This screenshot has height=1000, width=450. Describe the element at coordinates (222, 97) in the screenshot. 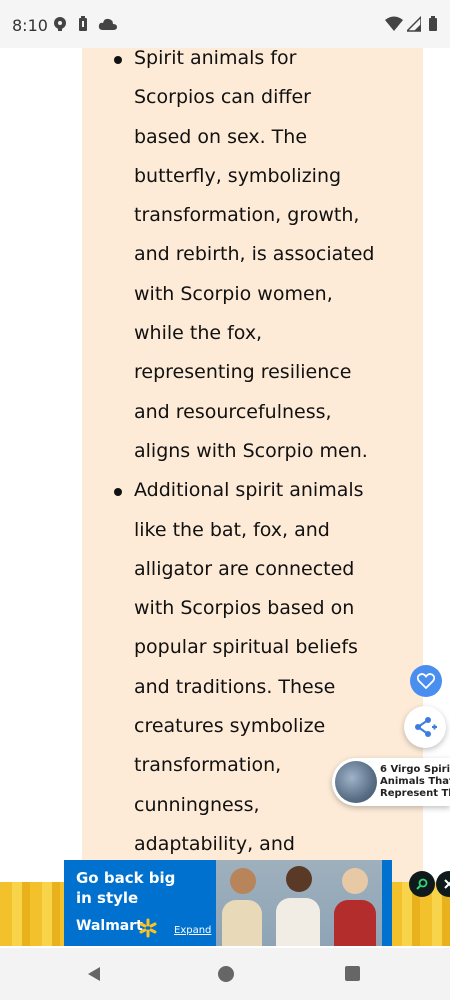

I see `bullet-line: Scorpios can differ` at that location.